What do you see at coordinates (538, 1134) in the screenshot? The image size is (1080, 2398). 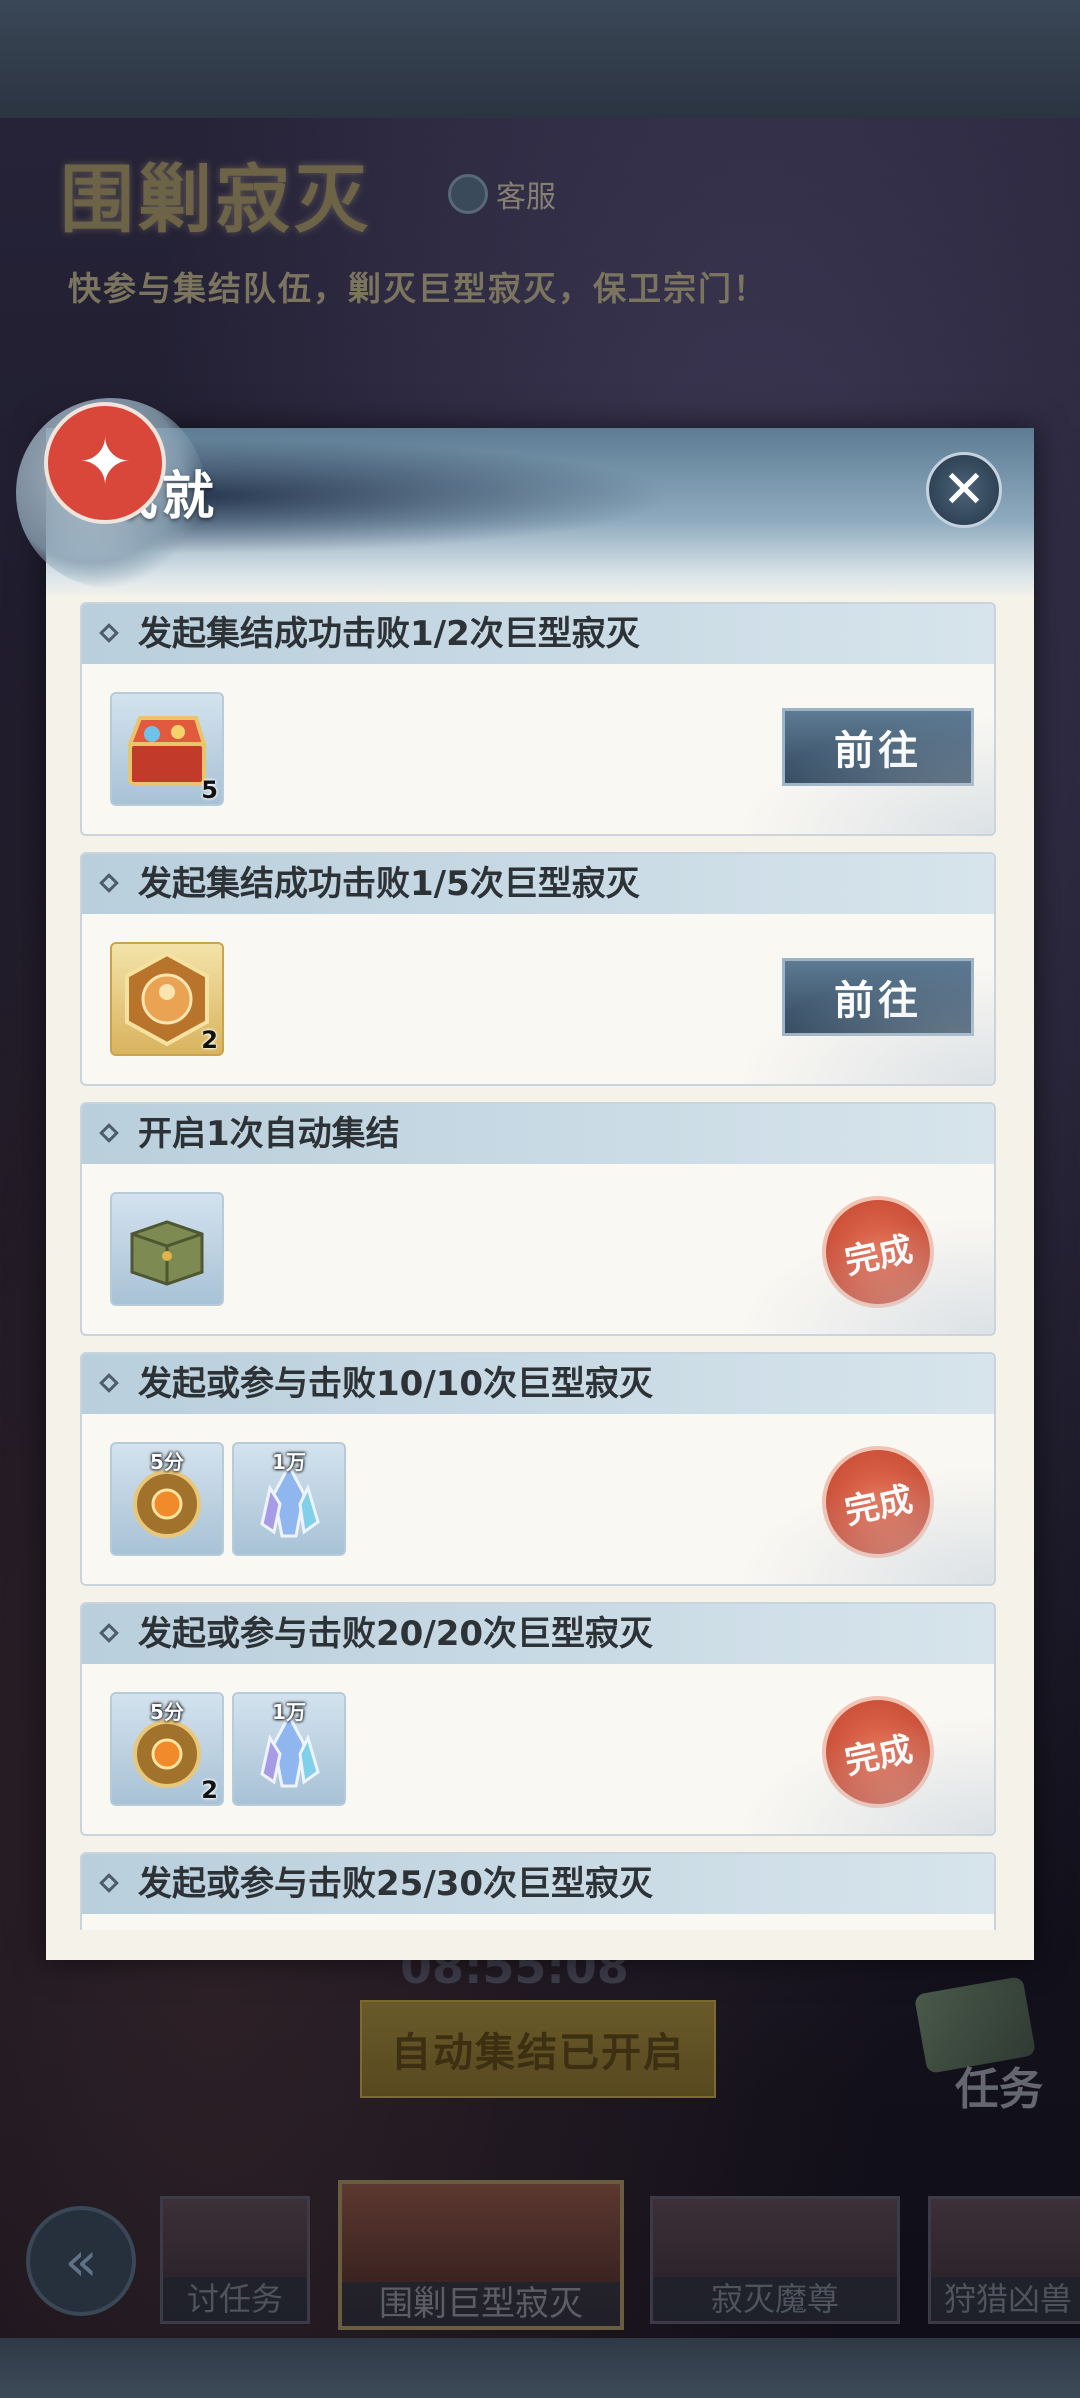 I see `card-header: 开启1次自动集结` at bounding box center [538, 1134].